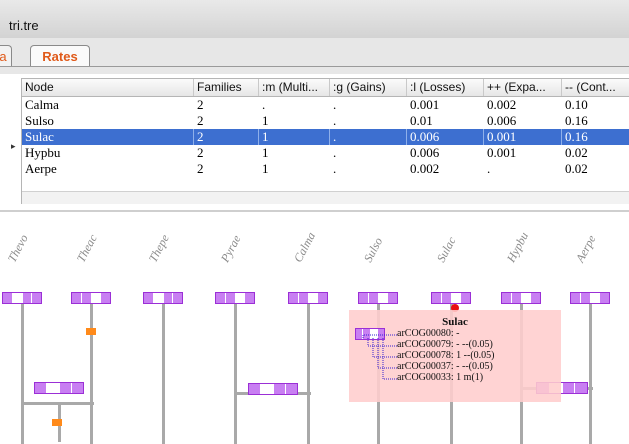 The height and width of the screenshot is (444, 629). I want to click on tooltip-title: Sulac, so click(455, 322).